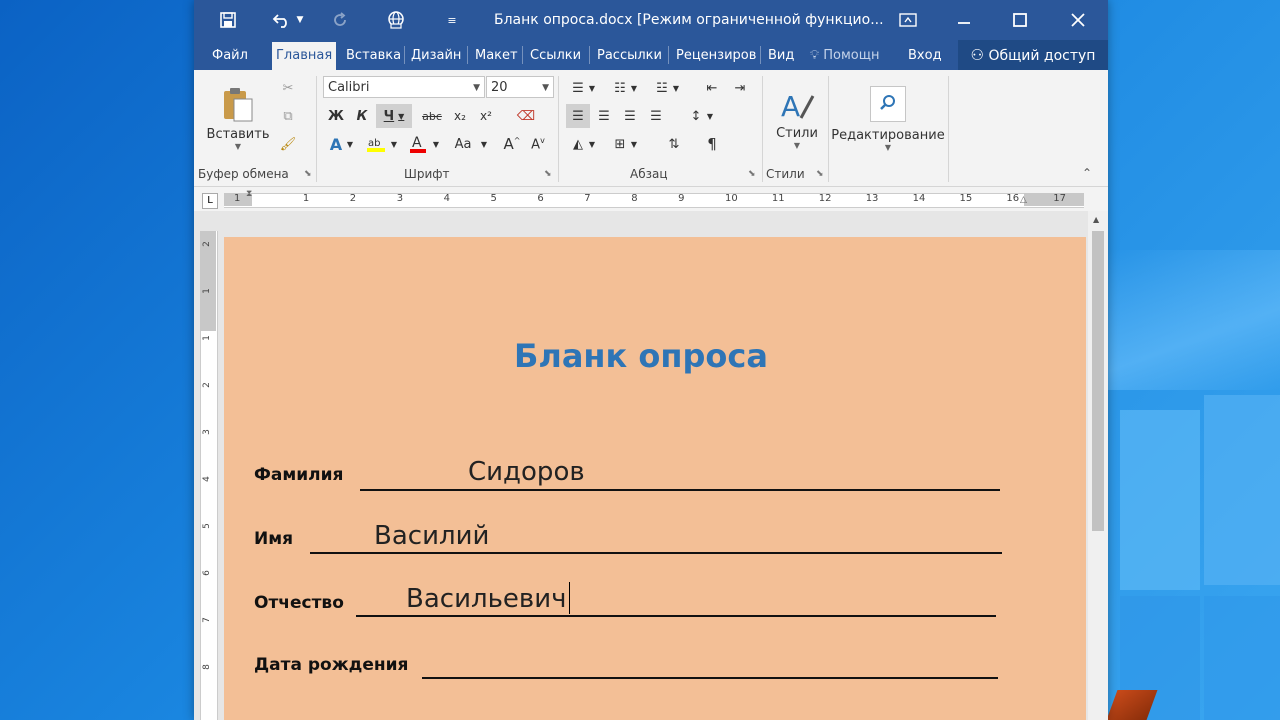 The width and height of the screenshot is (1280, 720). What do you see at coordinates (249, 194) in the screenshot?
I see `indent-marker: ⧗` at bounding box center [249, 194].